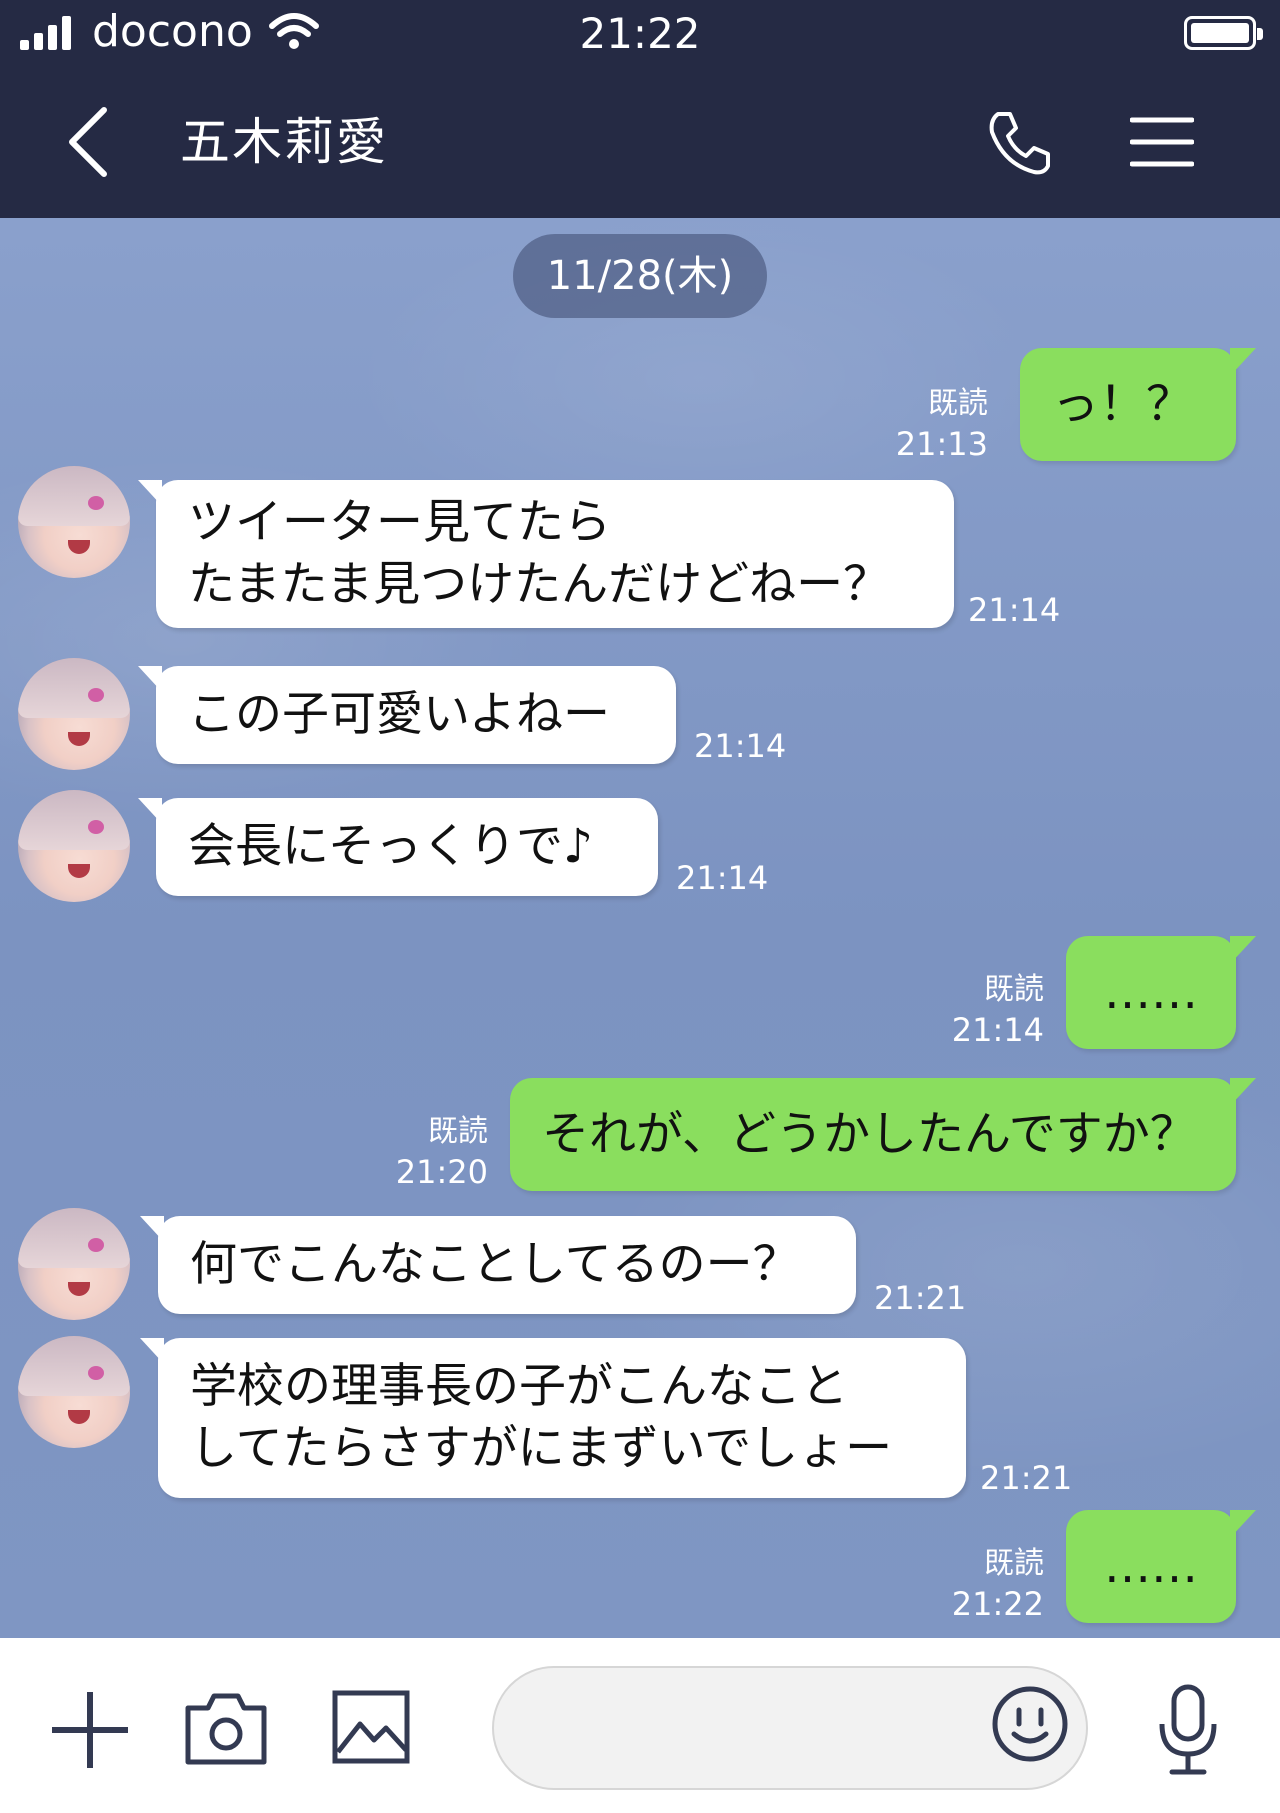 Image resolution: width=1280 pixels, height=1813 pixels. I want to click on message-text: 何でこんなことしてるのー？, so click(495, 1264).